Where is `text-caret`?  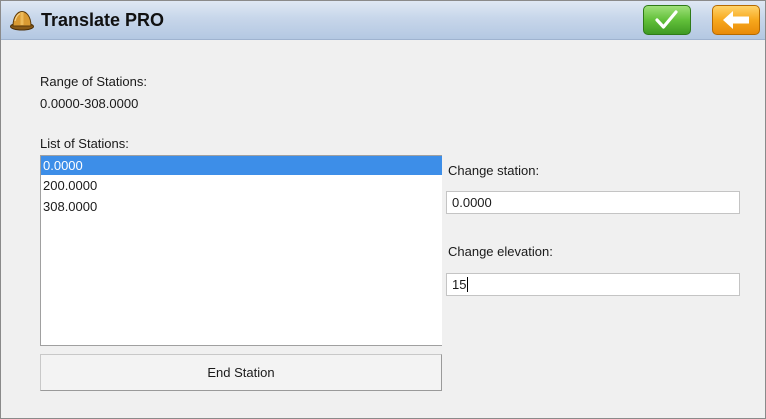
text-caret is located at coordinates (468, 285).